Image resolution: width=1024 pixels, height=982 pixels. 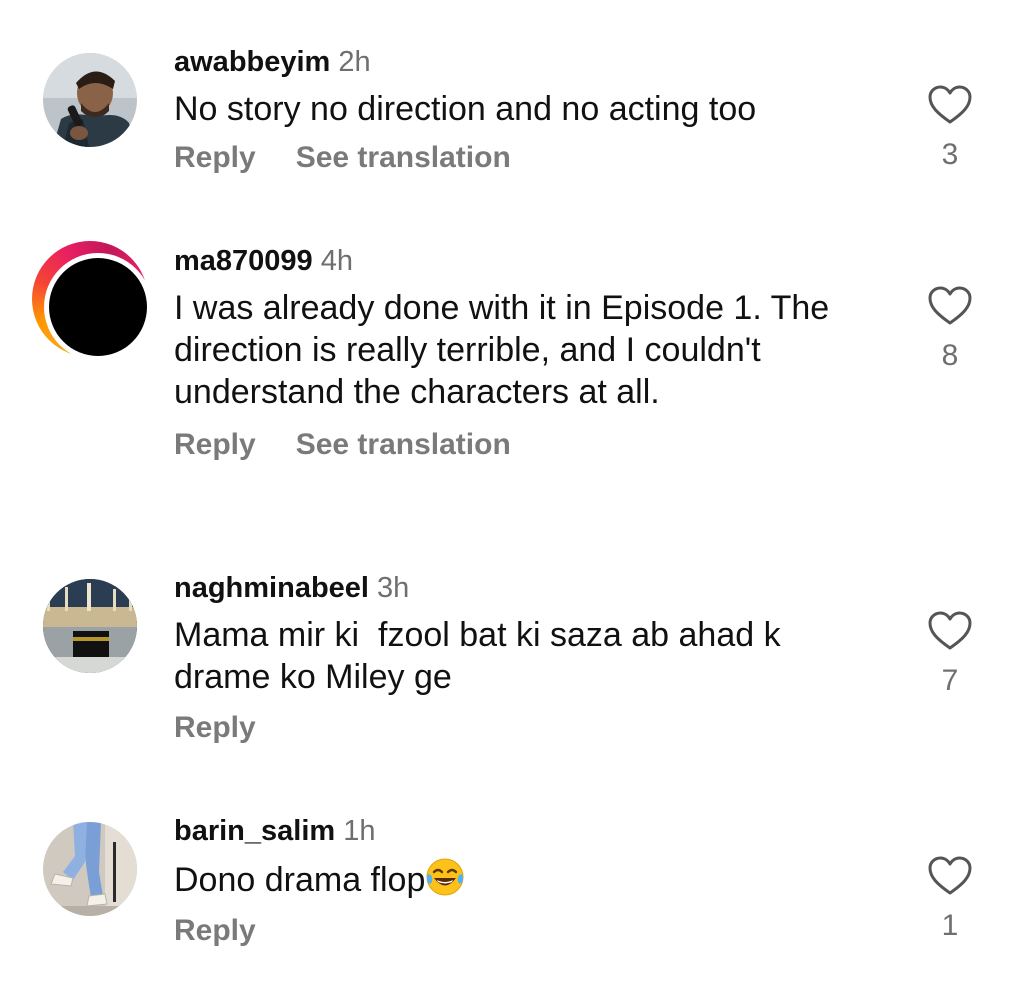 I want to click on like-count: 7, so click(x=950, y=680).